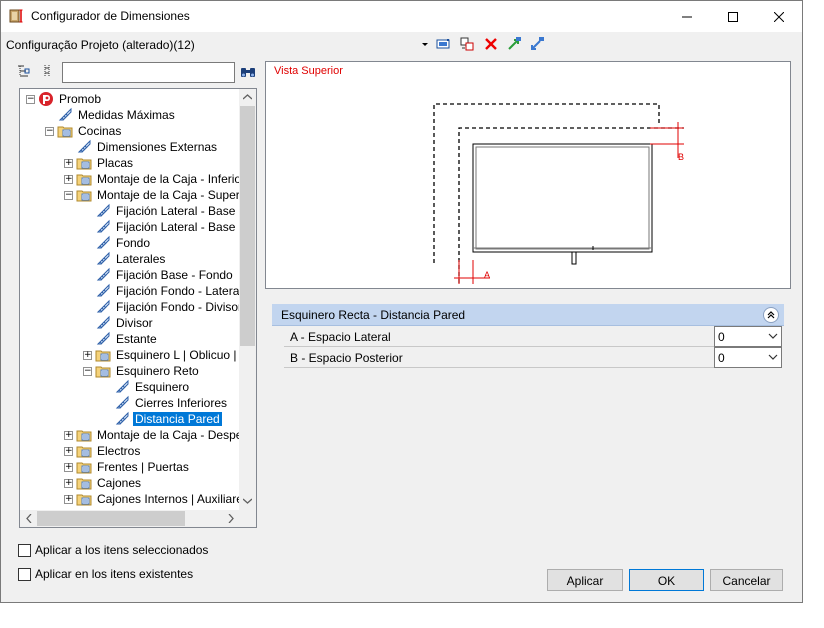  I want to click on maximize-button, so click(733, 16).